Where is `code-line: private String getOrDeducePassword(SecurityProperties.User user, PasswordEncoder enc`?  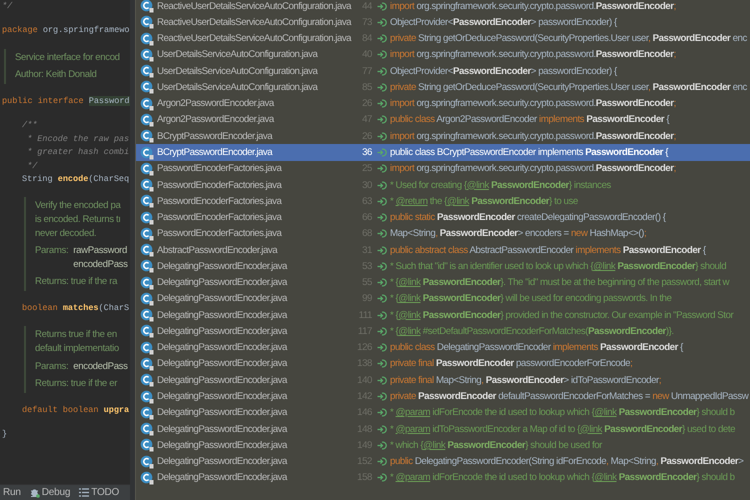
code-line: private String getOrDeducePassword(SecurityProperties.User user, PasswordEncoder enc is located at coordinates (568, 38).